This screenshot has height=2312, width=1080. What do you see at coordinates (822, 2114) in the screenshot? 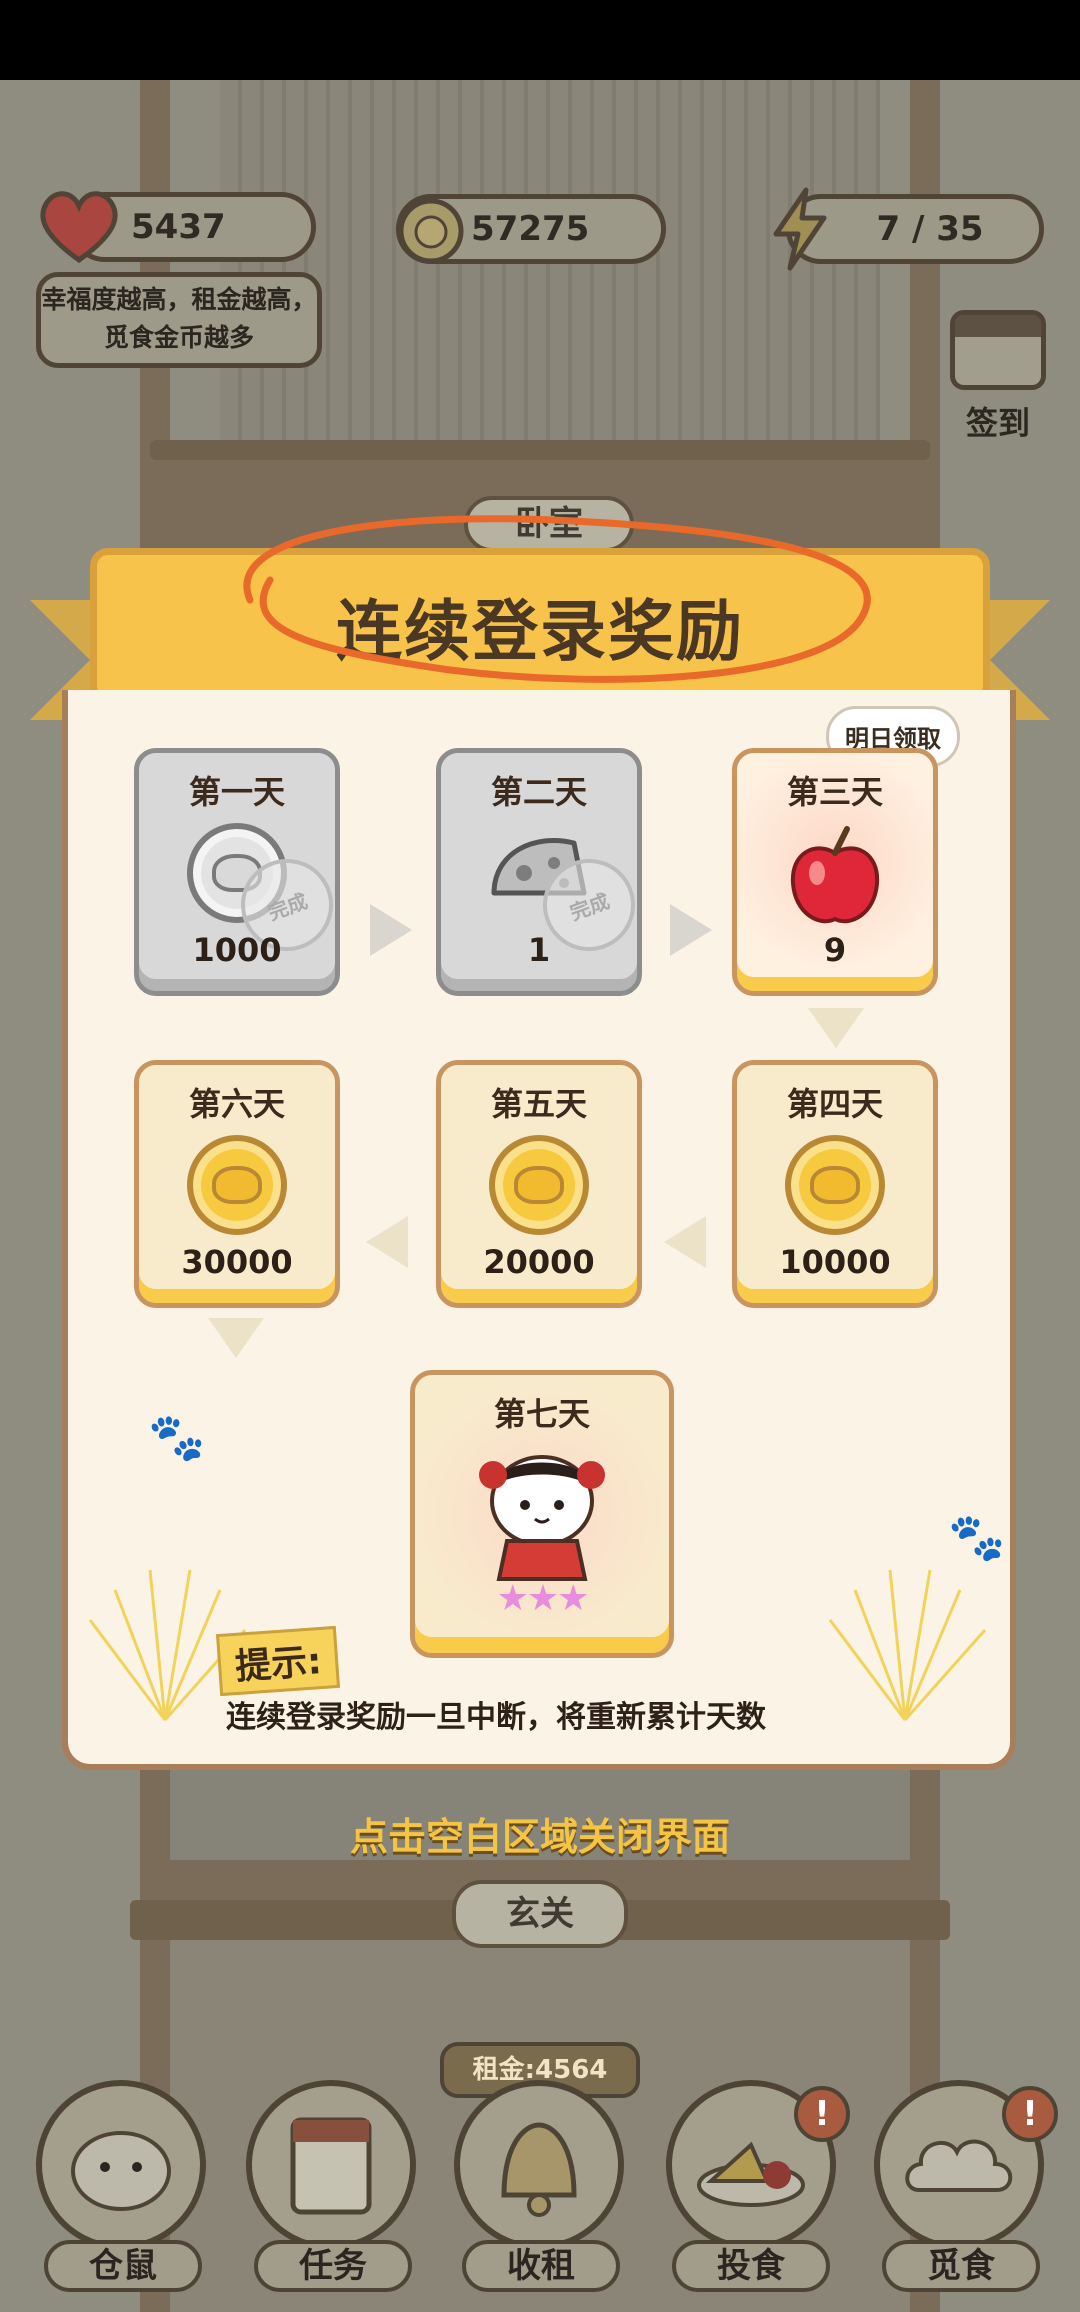
I see `feed-alert-badge: !` at bounding box center [822, 2114].